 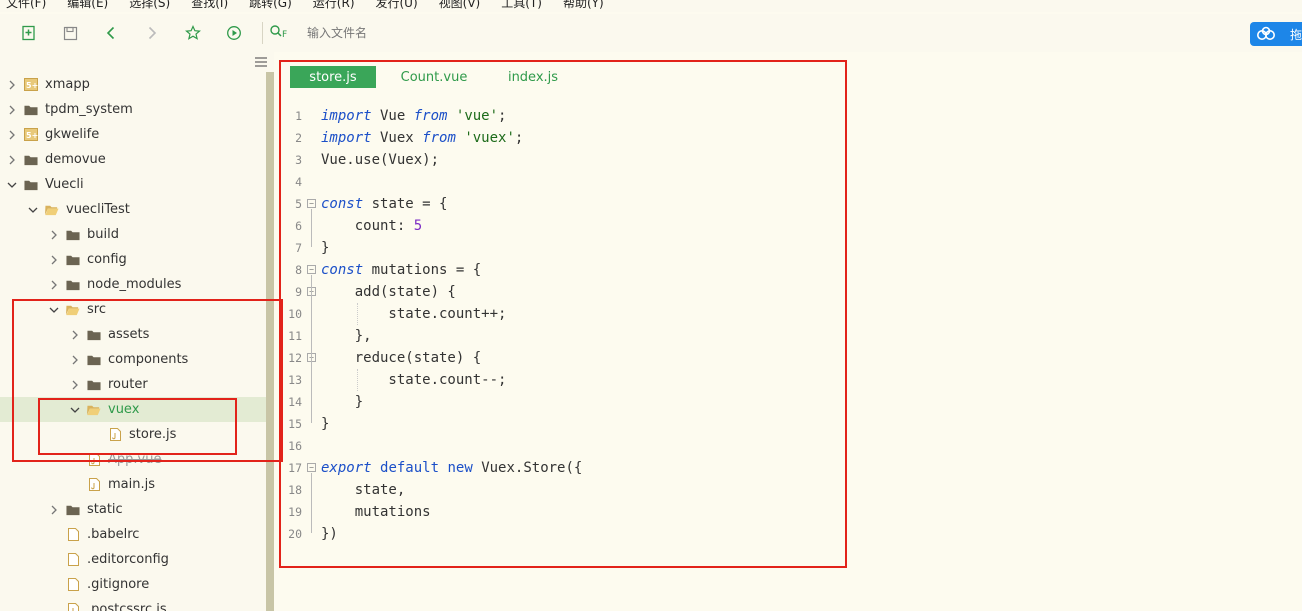 I want to click on tree-item-label: tpdm_system, so click(x=89, y=109).